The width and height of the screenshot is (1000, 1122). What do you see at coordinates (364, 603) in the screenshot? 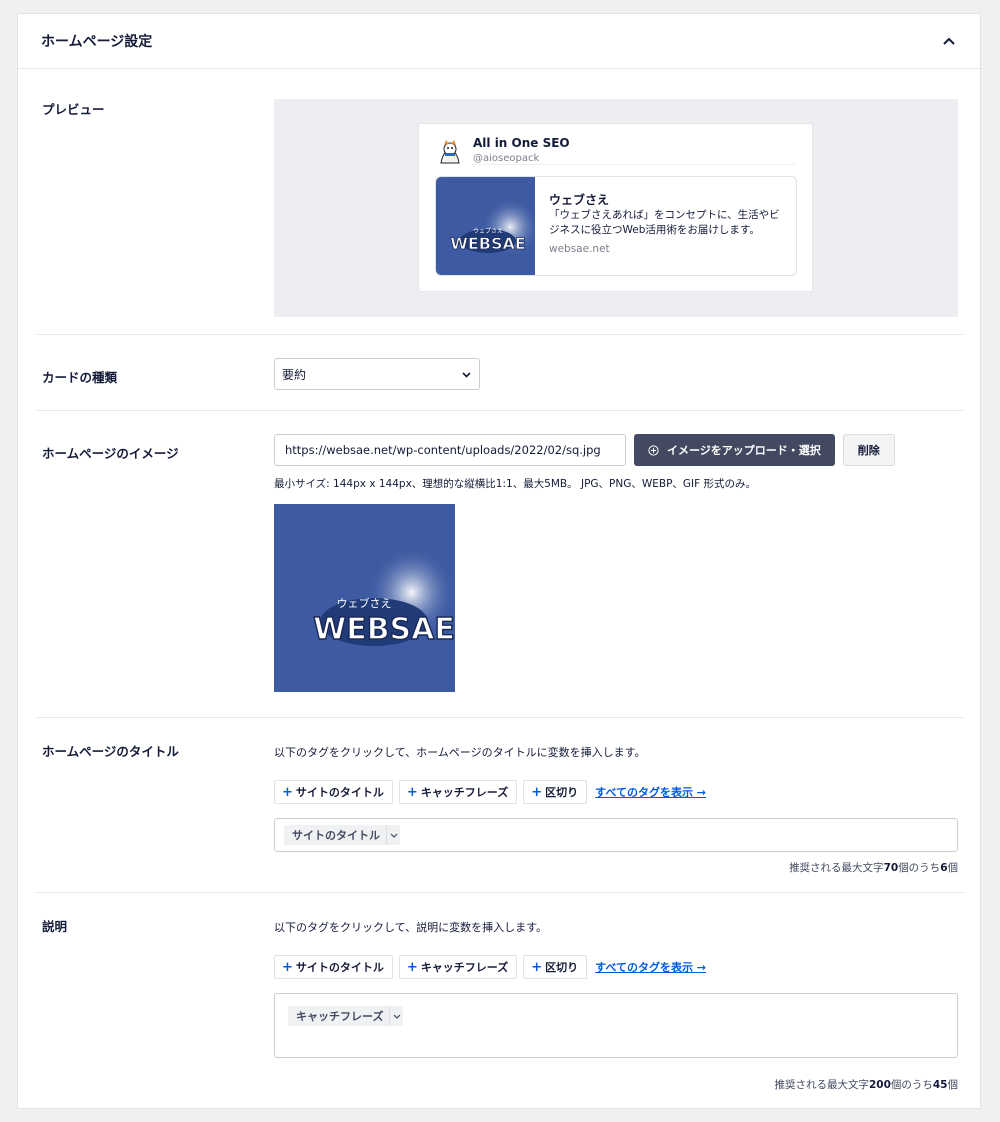
I see `logo-small-text: ウェブさえ` at bounding box center [364, 603].